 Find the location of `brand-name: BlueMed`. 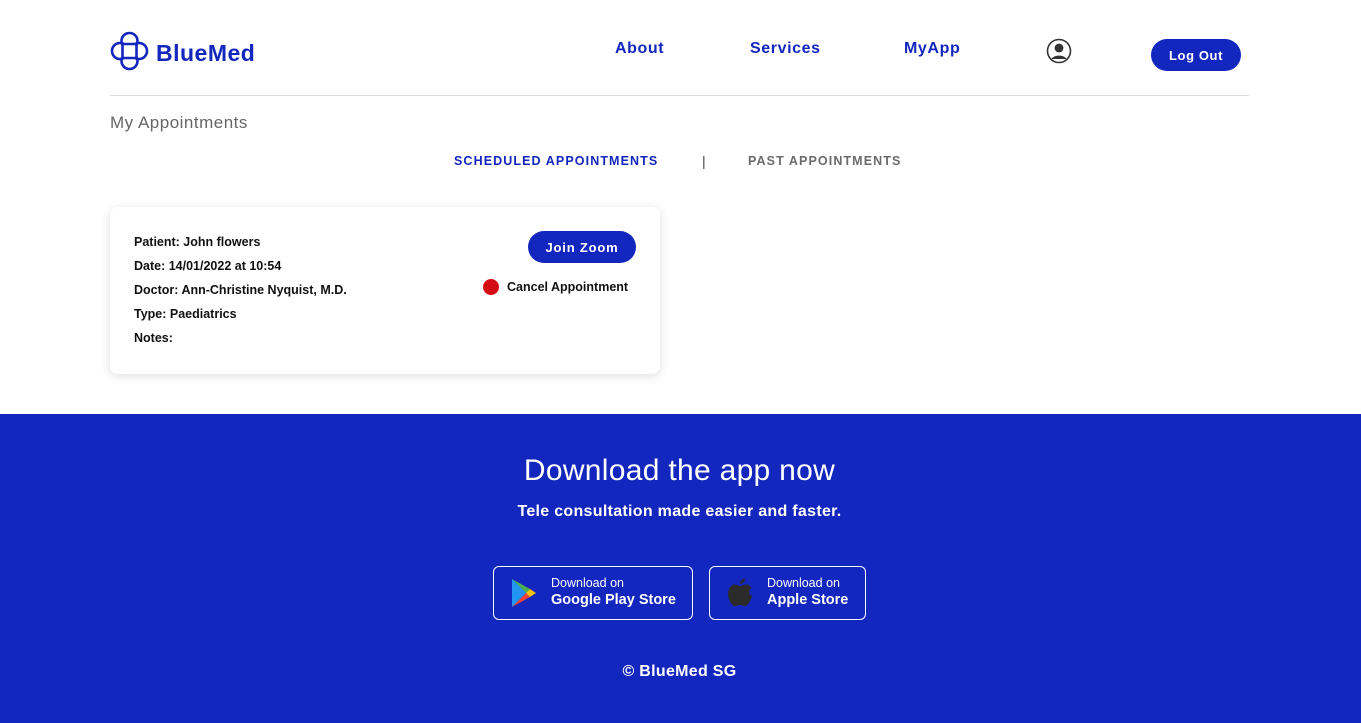

brand-name: BlueMed is located at coordinates (206, 53).